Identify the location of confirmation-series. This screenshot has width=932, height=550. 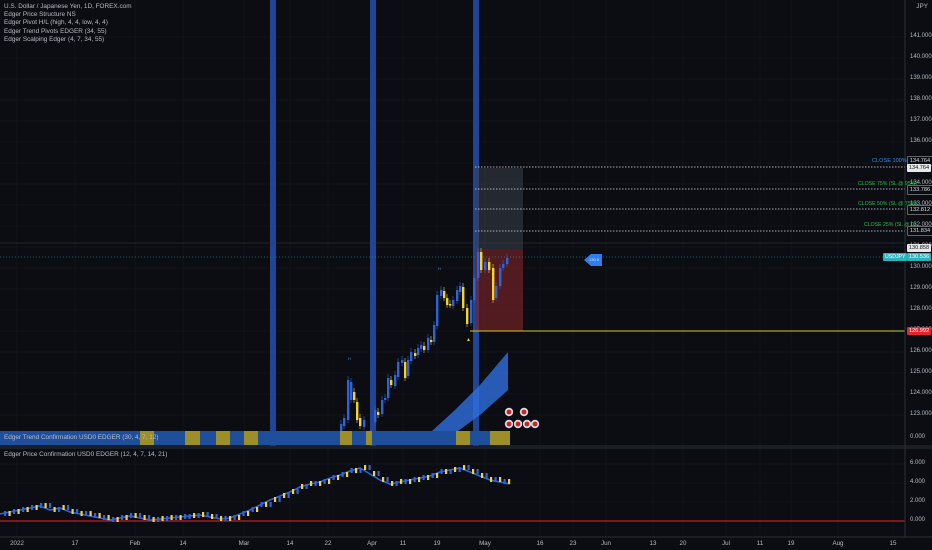
(255, 493).